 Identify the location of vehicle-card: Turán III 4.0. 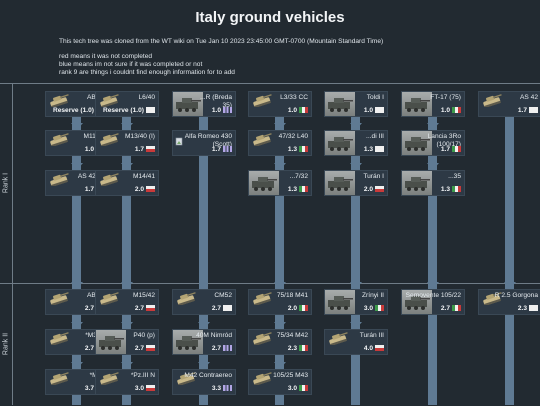
(356, 342).